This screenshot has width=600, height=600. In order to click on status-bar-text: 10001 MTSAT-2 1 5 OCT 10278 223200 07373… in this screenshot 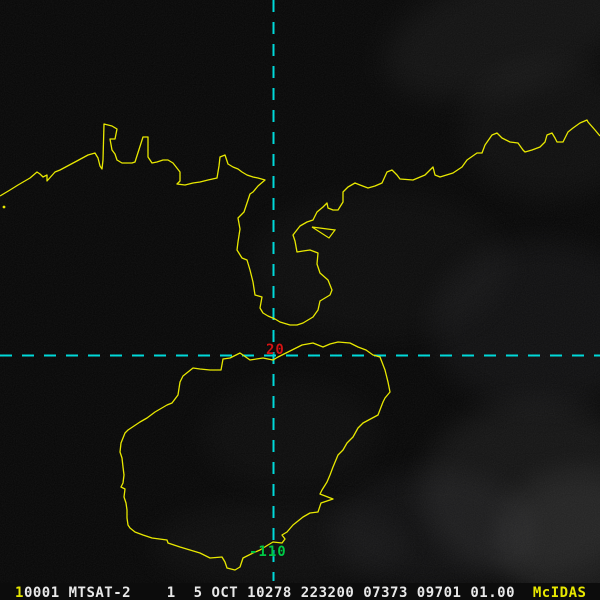, I will do `click(300, 591)`.